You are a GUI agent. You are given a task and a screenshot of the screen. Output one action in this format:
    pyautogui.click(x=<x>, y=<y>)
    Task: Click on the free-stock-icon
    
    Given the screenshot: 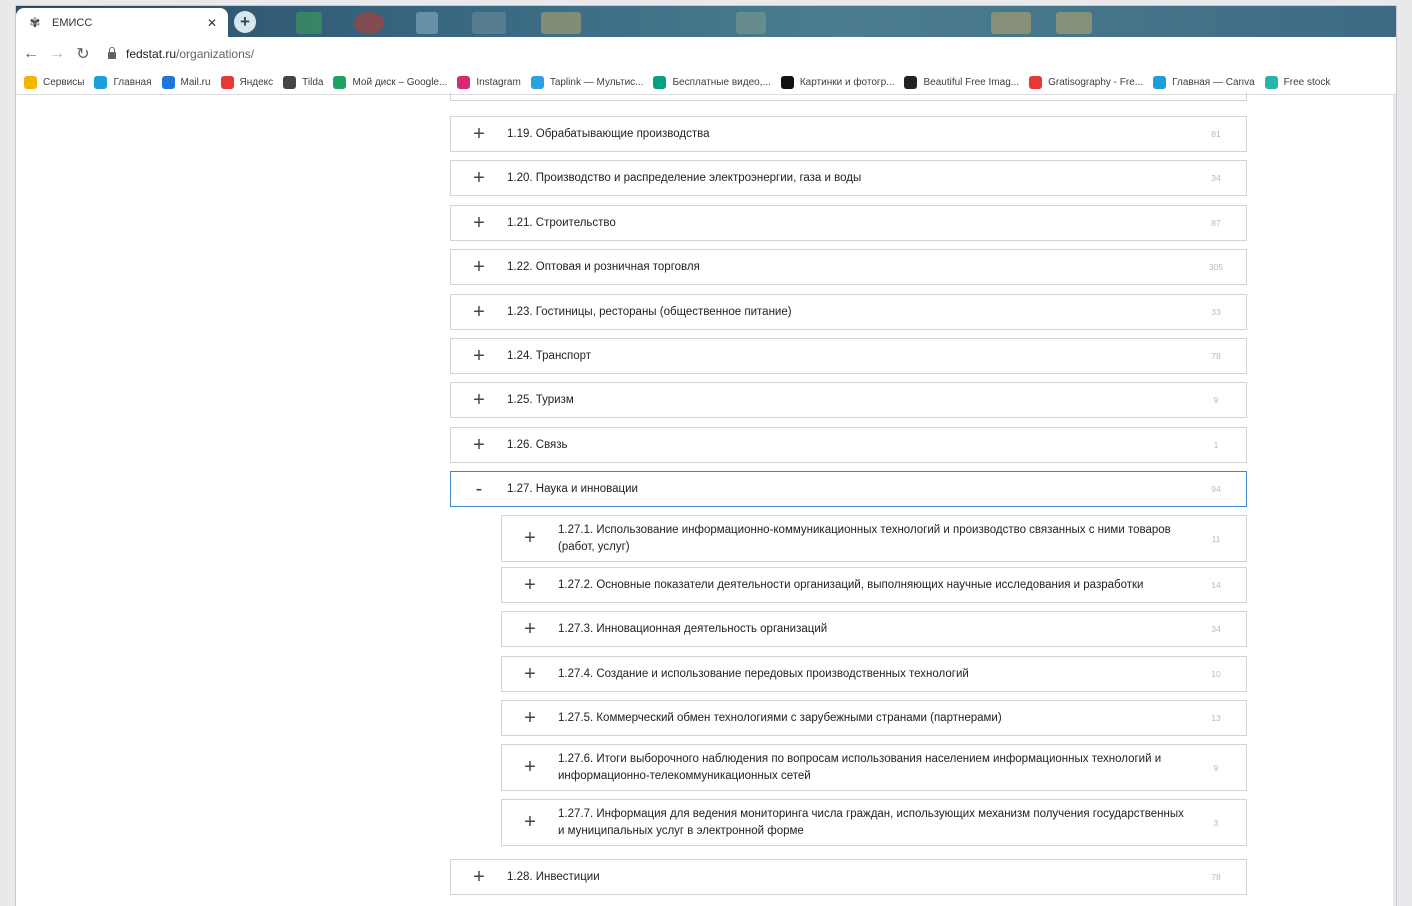 What is the action you would take?
    pyautogui.click(x=1271, y=82)
    